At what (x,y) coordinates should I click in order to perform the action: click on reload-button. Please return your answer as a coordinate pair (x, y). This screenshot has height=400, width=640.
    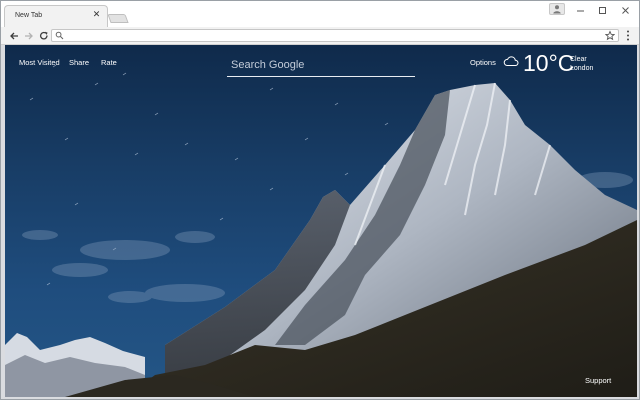
    Looking at the image, I should click on (43, 35).